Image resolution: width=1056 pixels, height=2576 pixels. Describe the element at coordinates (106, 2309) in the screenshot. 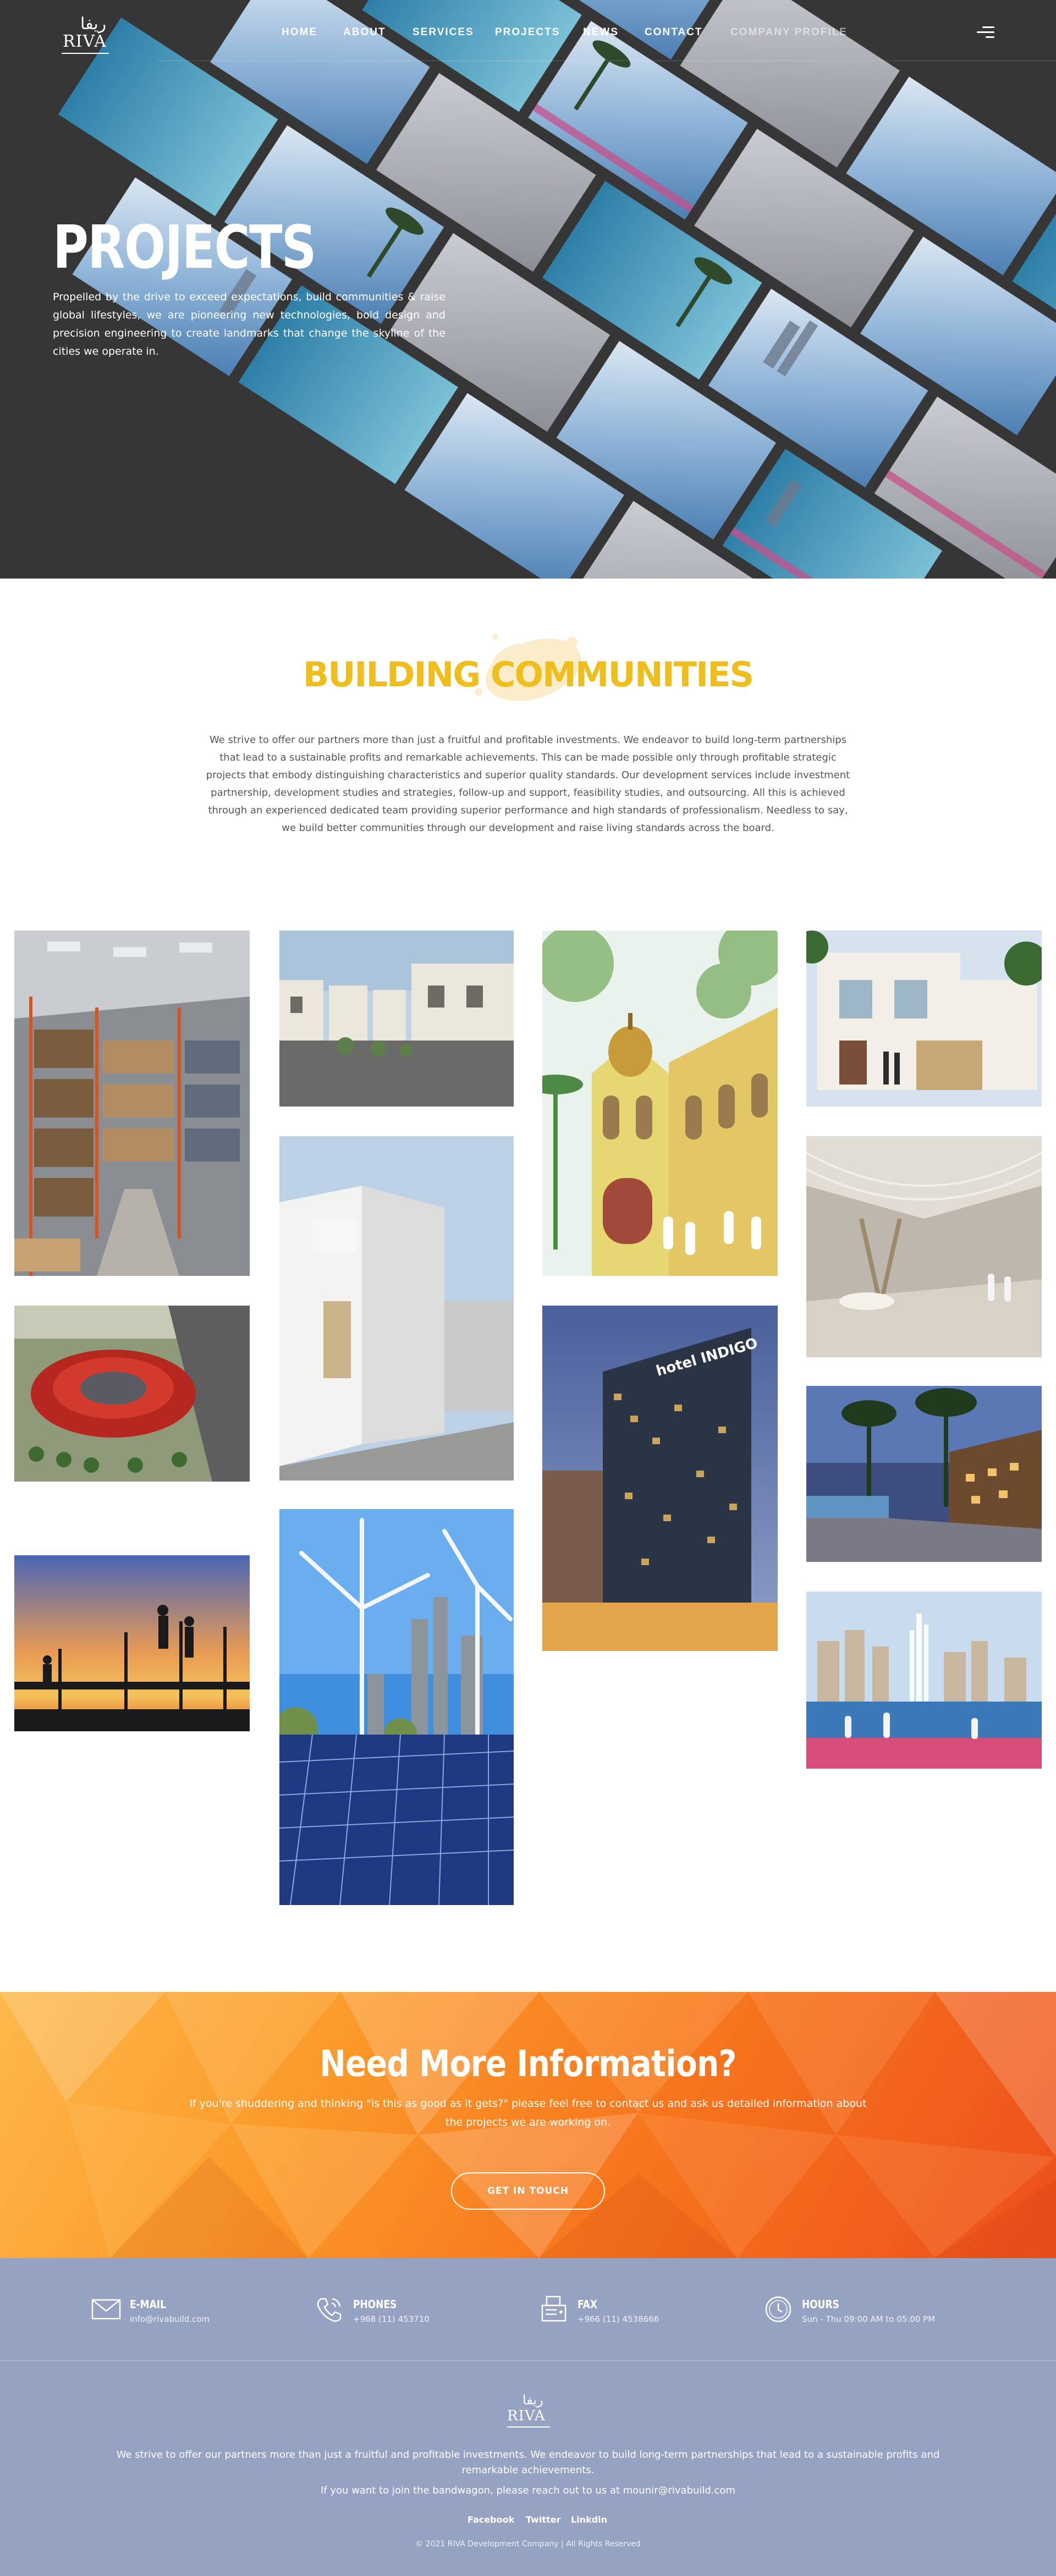

I see `envelope-icon` at that location.